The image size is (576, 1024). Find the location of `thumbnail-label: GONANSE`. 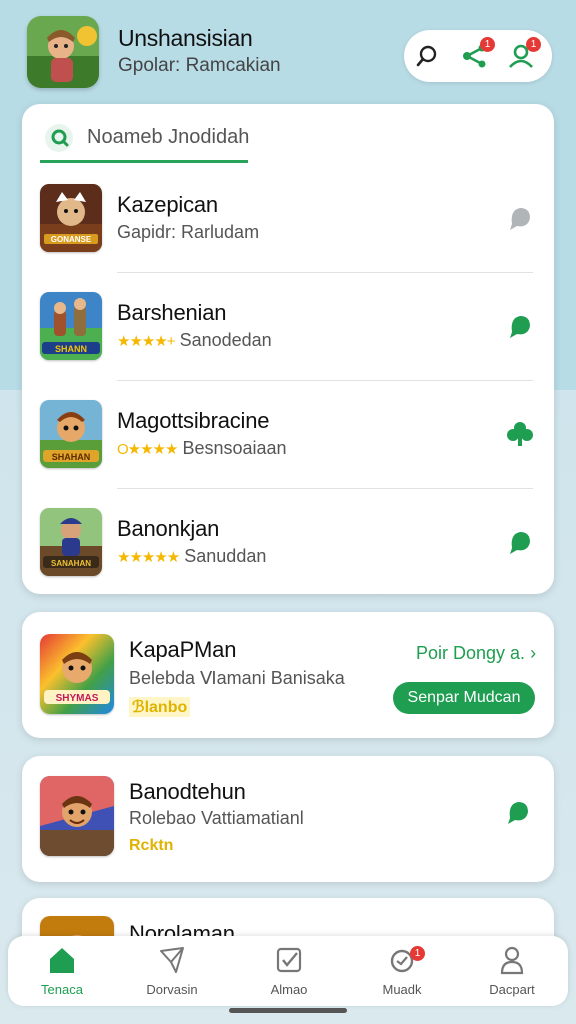

thumbnail-label: GONANSE is located at coordinates (71, 239).